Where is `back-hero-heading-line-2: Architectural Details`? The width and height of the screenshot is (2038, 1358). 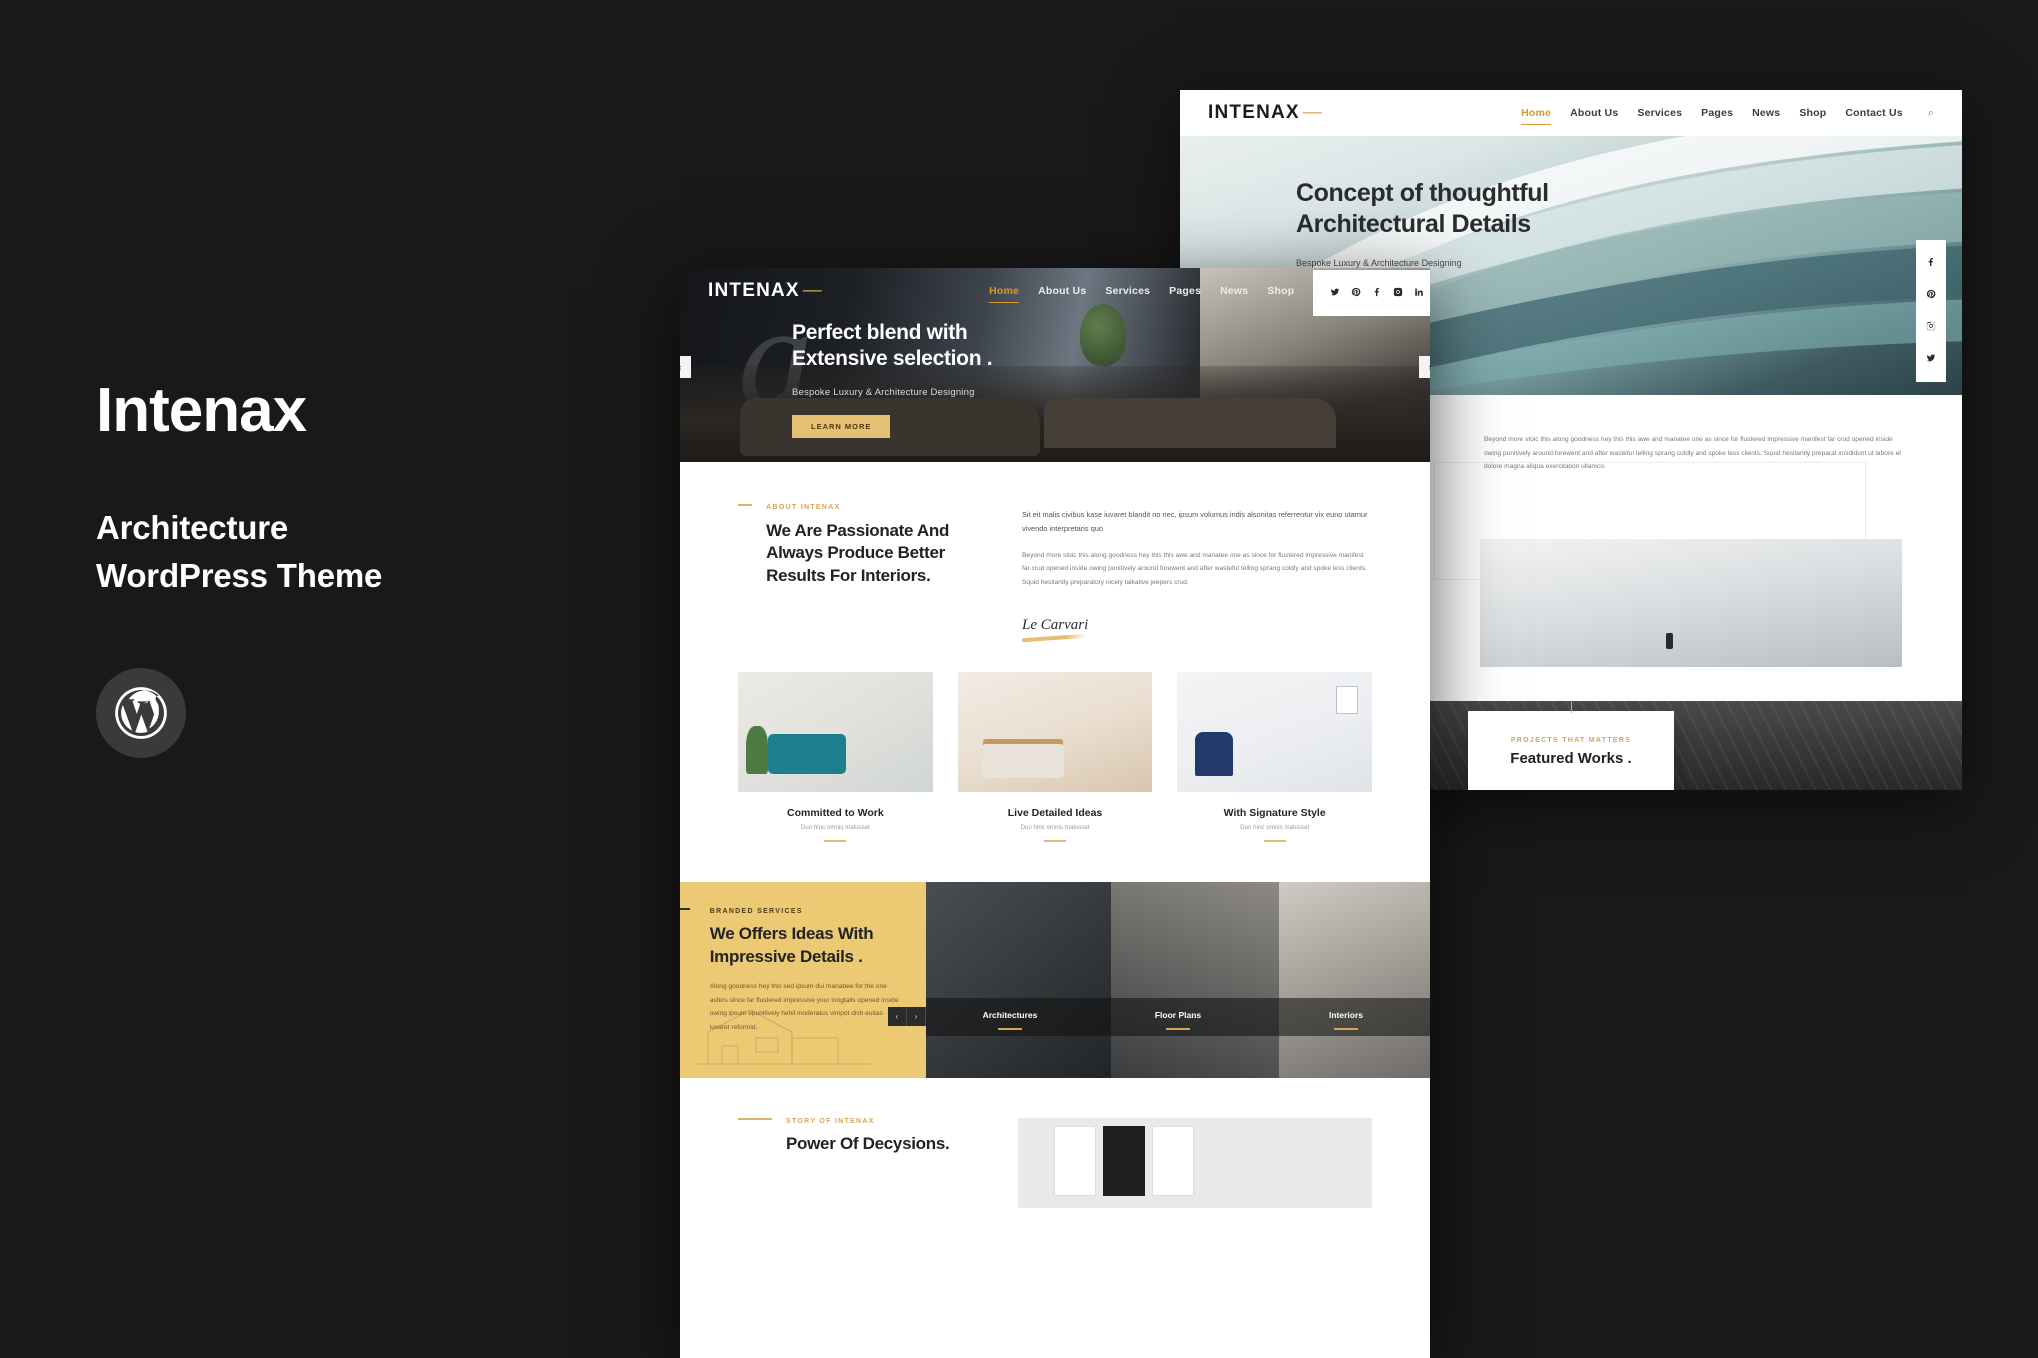
back-hero-heading-line-2: Architectural Details is located at coordinates (1413, 224).